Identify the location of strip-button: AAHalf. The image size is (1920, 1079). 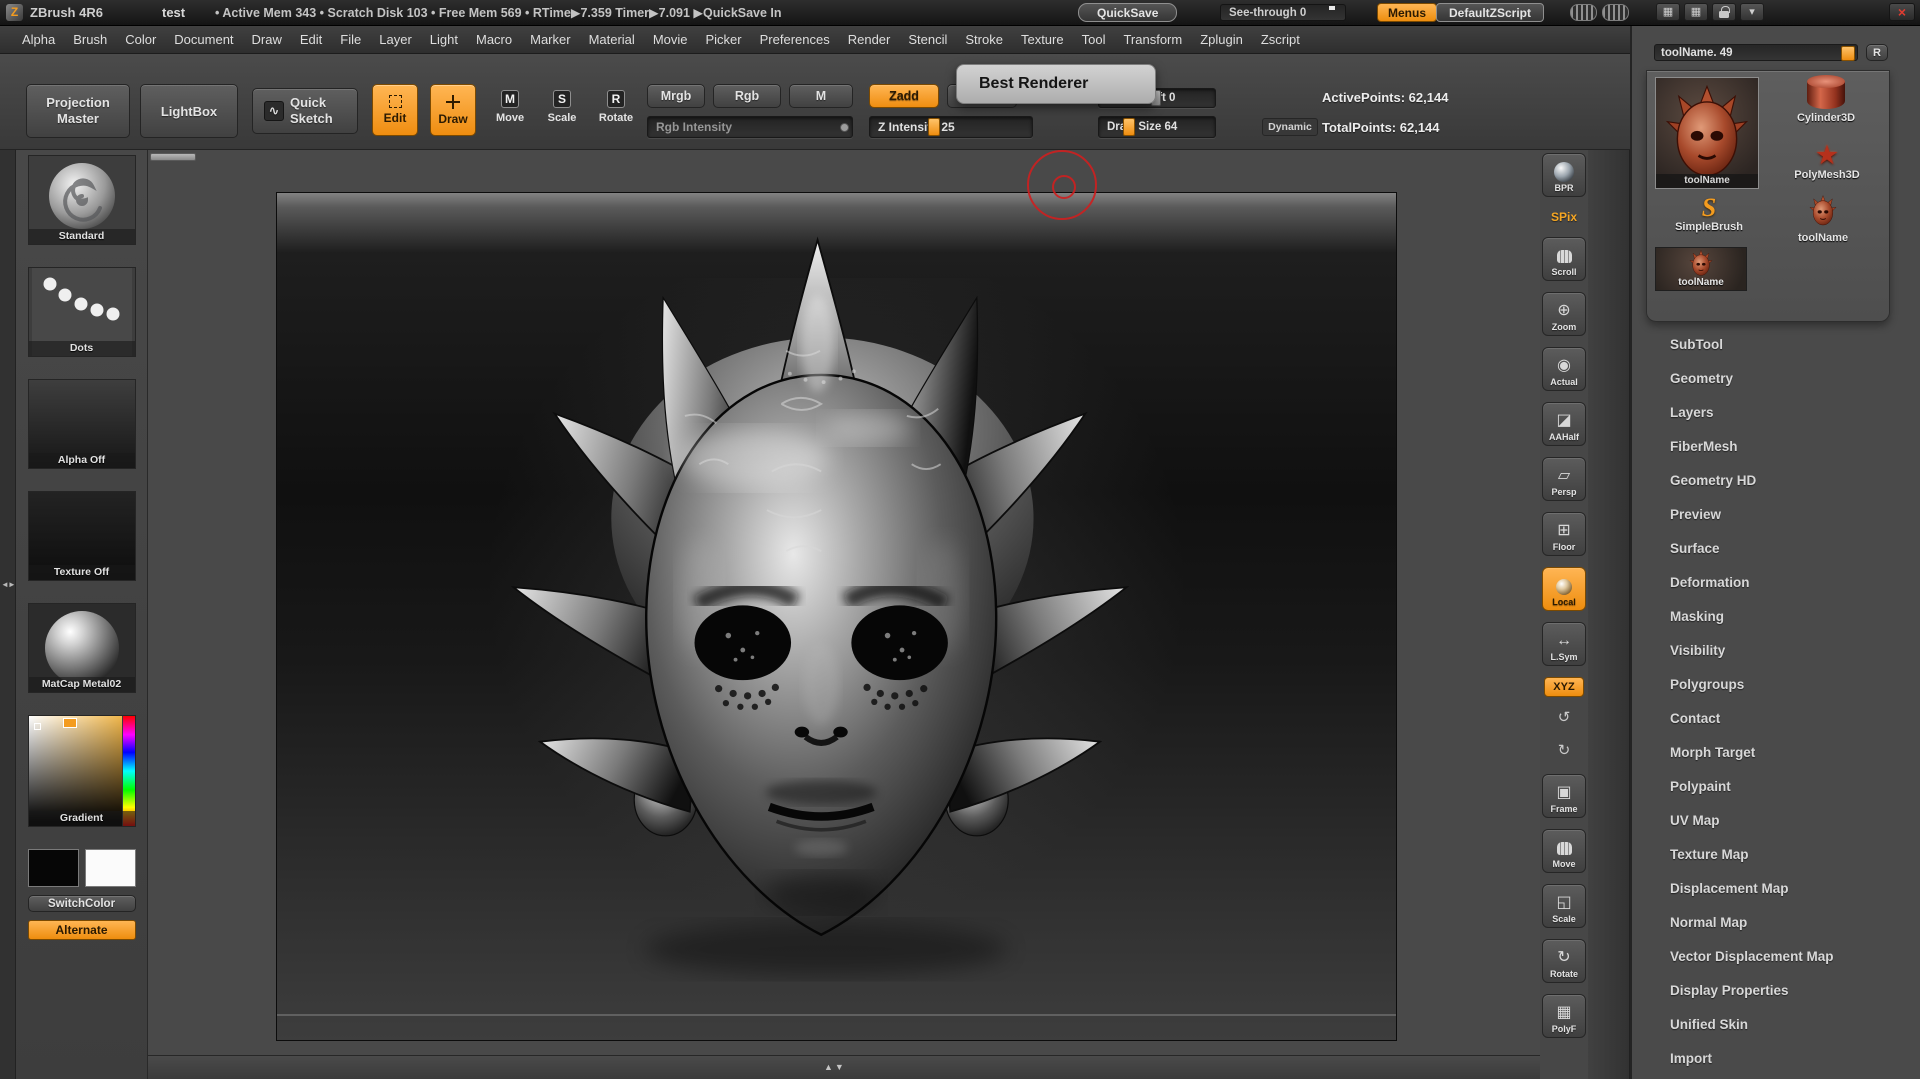
(1564, 424).